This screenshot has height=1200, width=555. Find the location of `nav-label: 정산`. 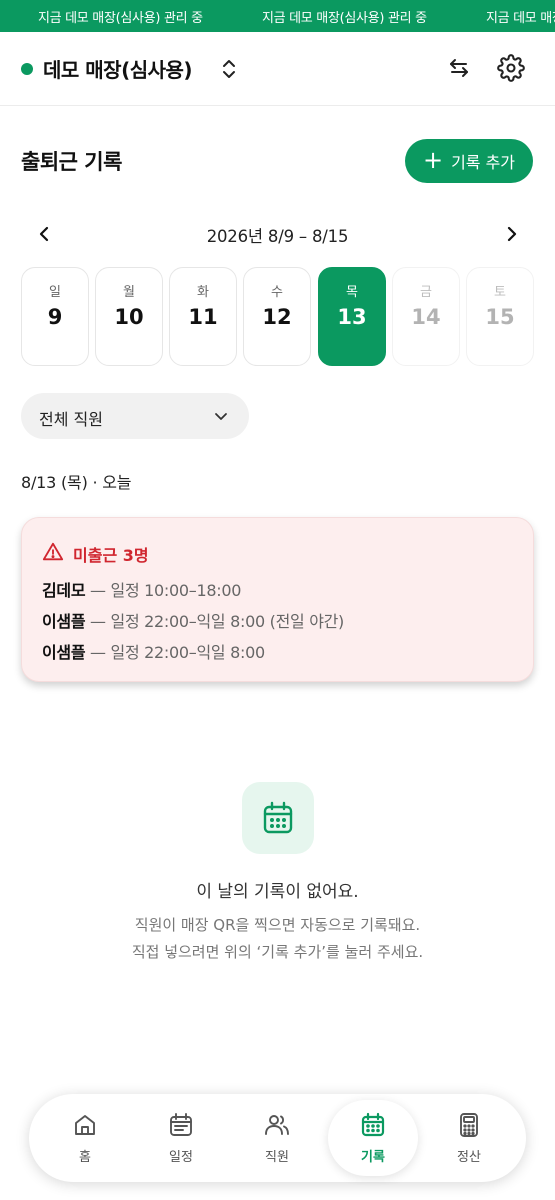

nav-label: 정산 is located at coordinates (469, 1157).